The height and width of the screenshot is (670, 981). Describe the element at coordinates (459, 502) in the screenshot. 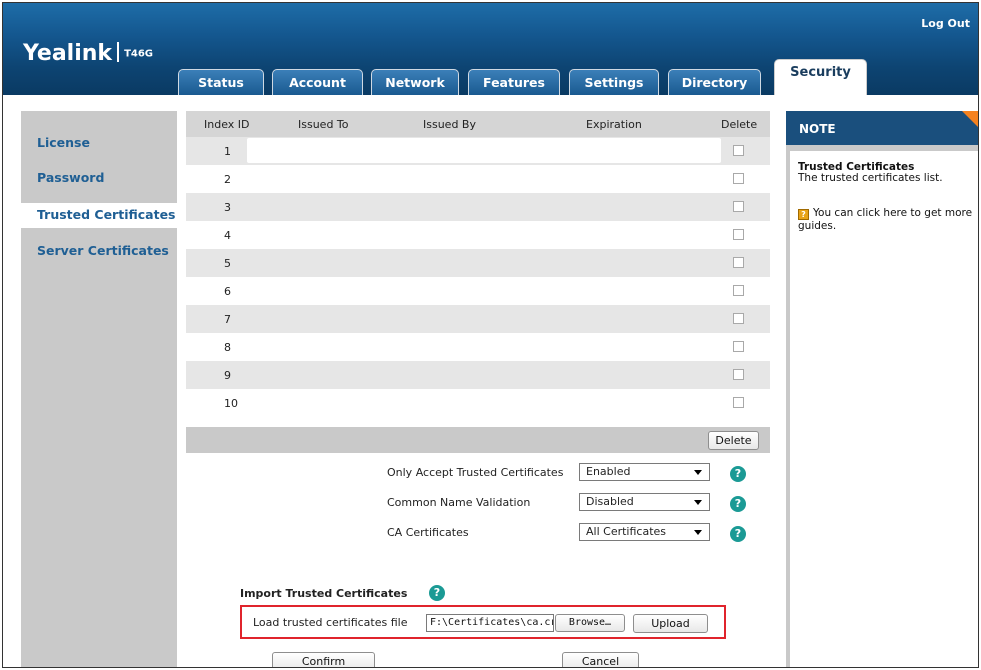

I see `common-name-validation-label: Common Name Validation` at that location.